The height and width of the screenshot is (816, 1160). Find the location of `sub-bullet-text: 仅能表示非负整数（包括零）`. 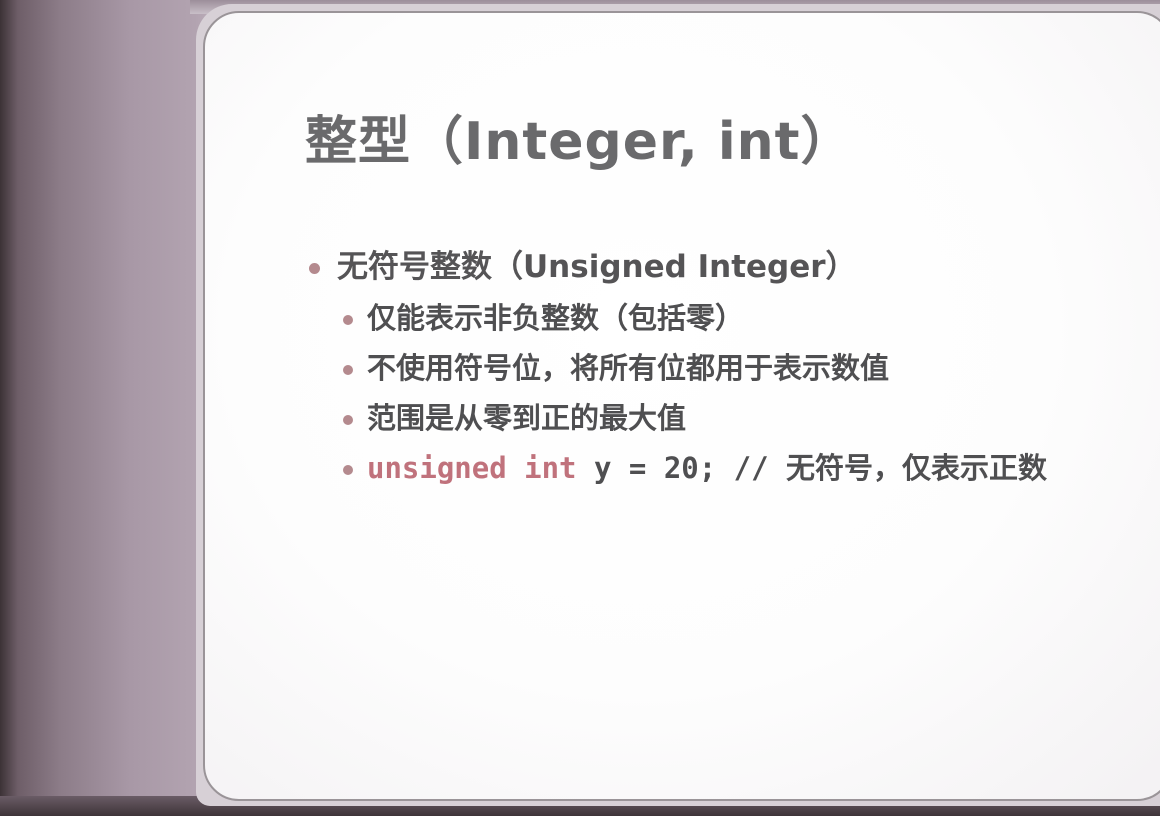

sub-bullet-text: 仅能表示非负整数（包括零） is located at coordinates (556, 318).